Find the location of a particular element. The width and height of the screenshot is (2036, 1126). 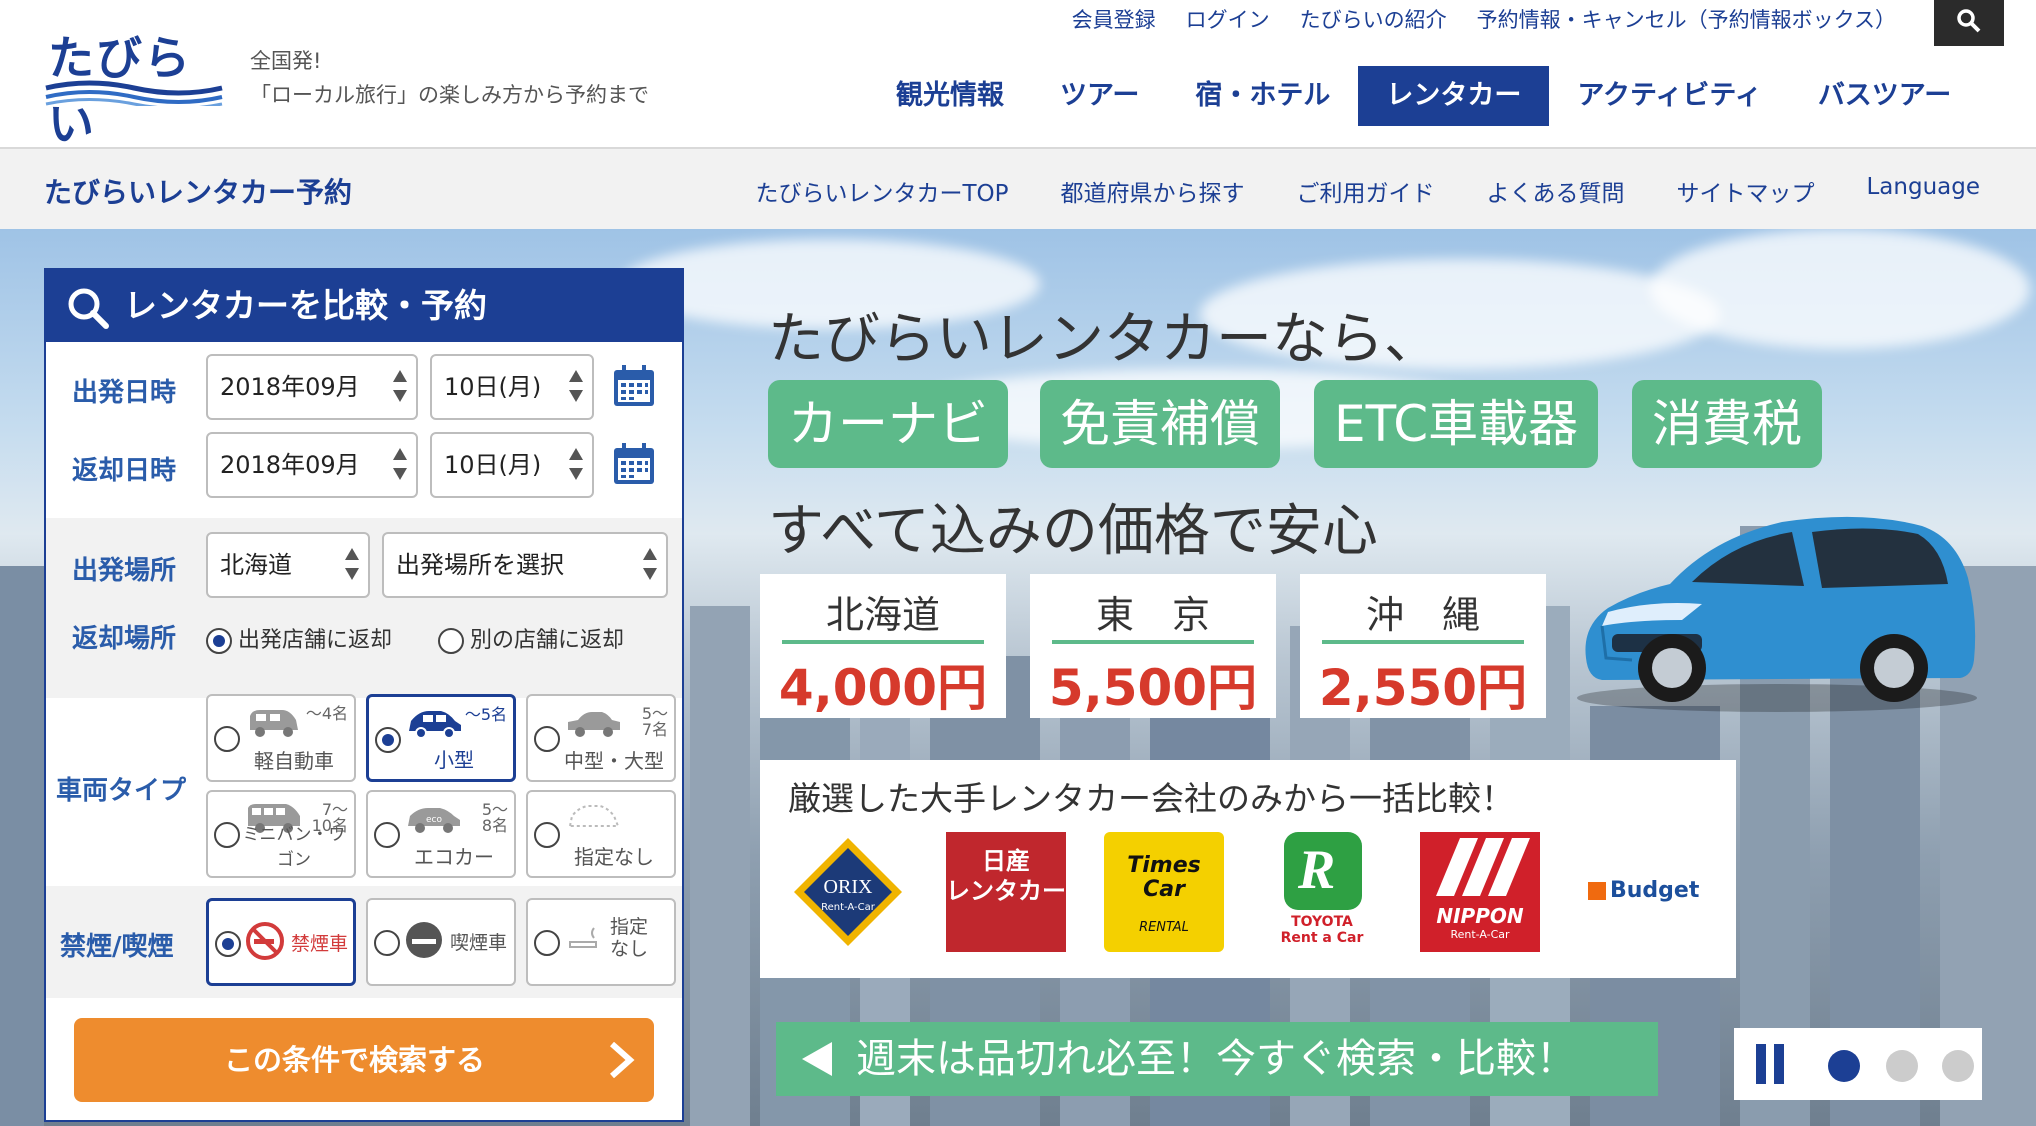

link-login: ログイン is located at coordinates (1228, 19).